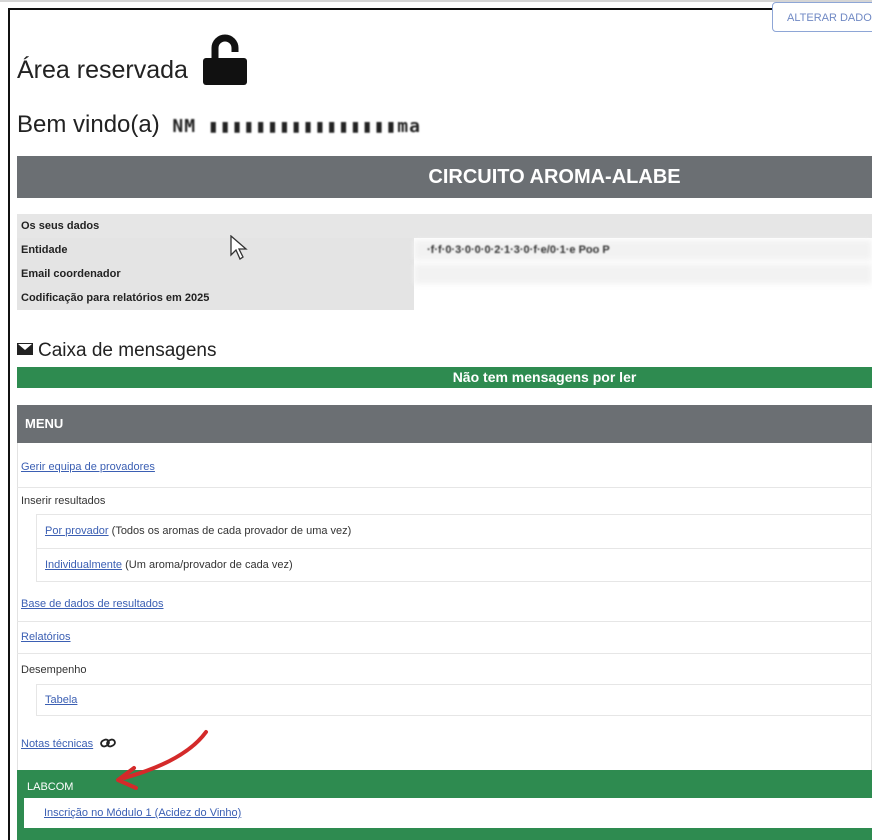  I want to click on mouse-cursor-icon, so click(239, 247).